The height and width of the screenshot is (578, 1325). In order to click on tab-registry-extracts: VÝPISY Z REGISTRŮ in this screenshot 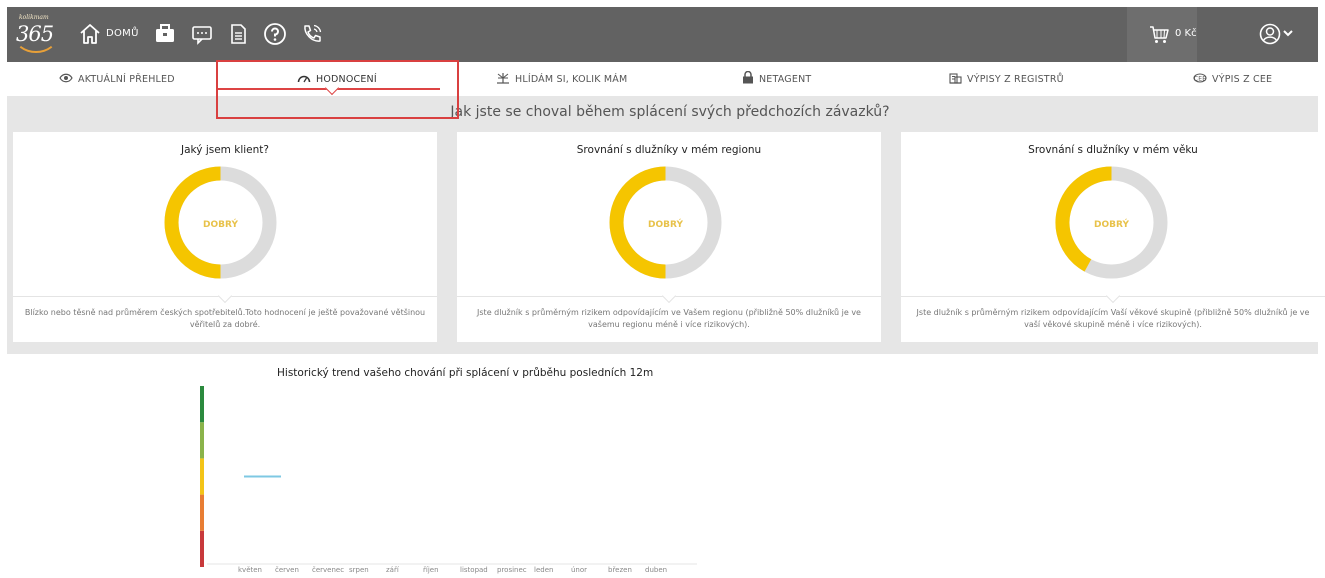, I will do `click(1006, 79)`.